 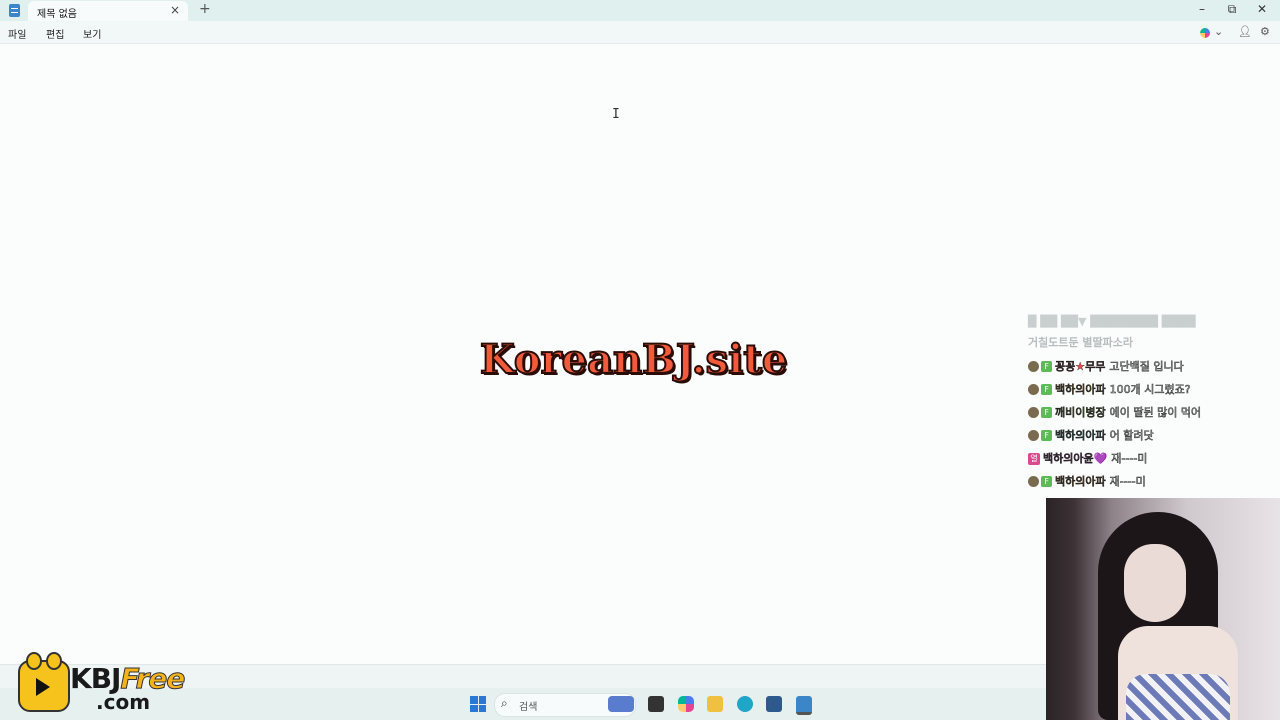 What do you see at coordinates (108, 11) in the screenshot?
I see `tab-untitled: 제목 없음 ×` at bounding box center [108, 11].